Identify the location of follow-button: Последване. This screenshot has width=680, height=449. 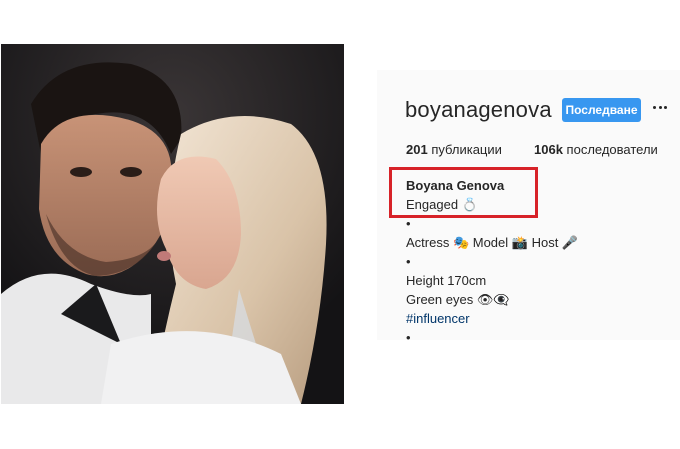
(601, 110).